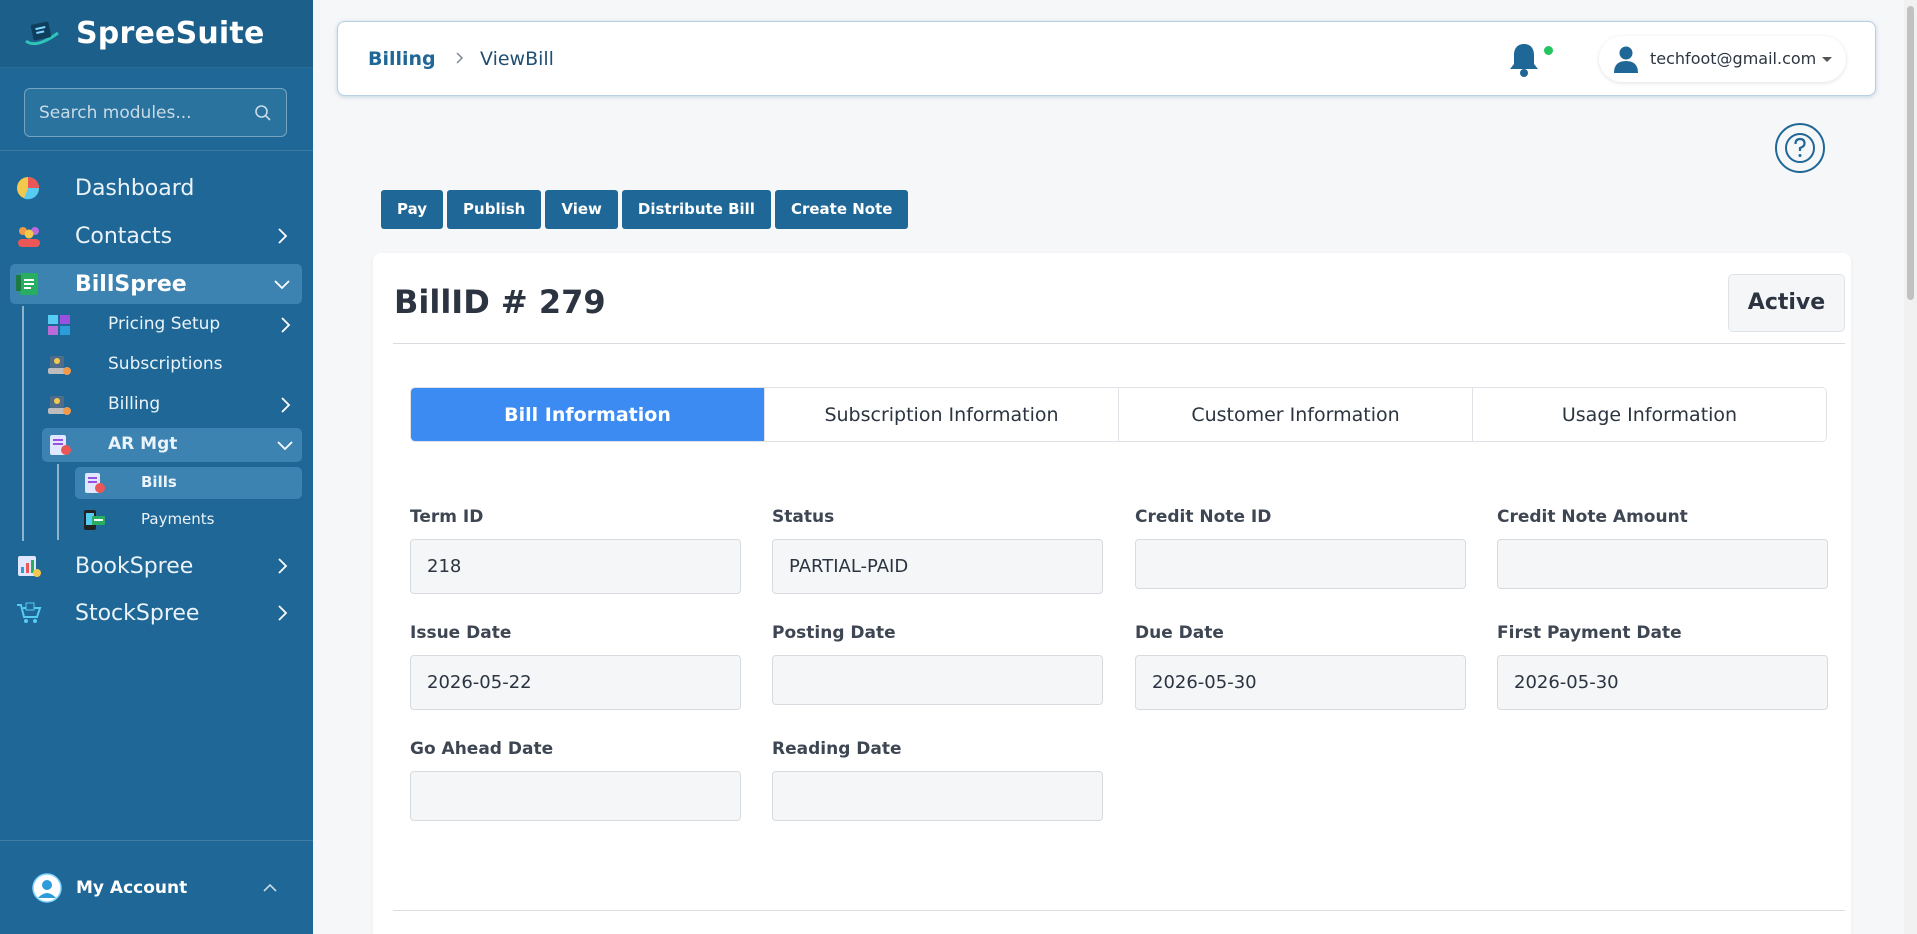 This screenshot has width=1917, height=934. I want to click on sidebar-item-label: Billing, so click(134, 404).